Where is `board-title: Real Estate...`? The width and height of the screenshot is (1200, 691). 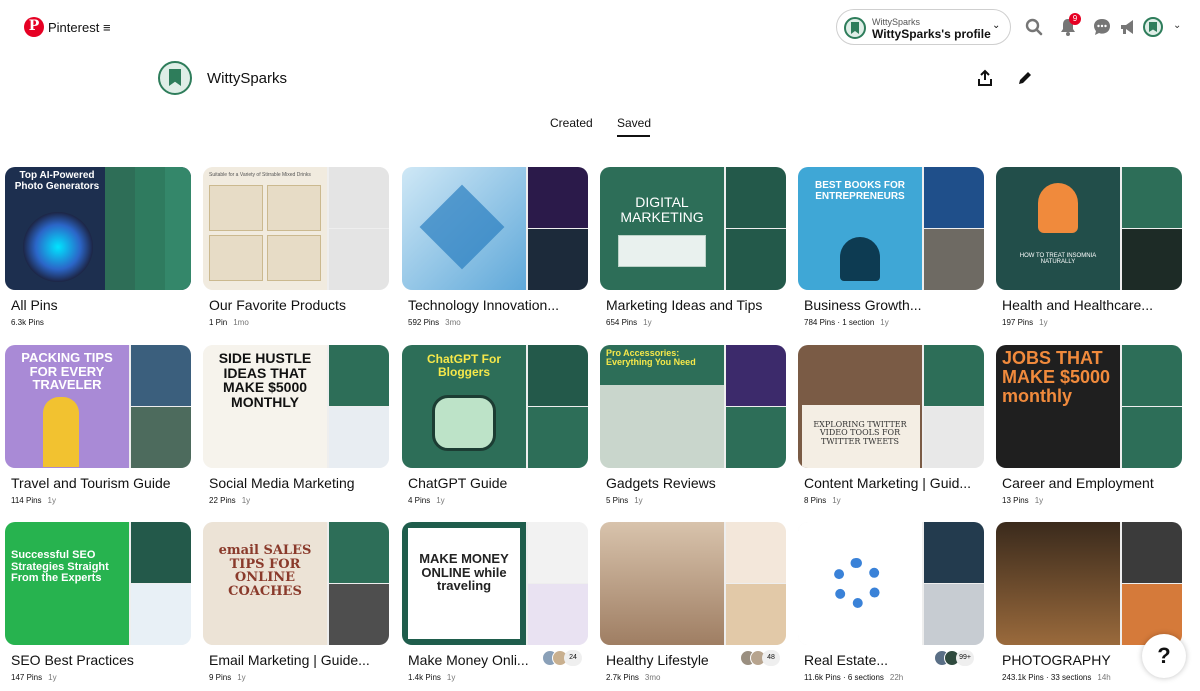
board-title: Real Estate... is located at coordinates (846, 660).